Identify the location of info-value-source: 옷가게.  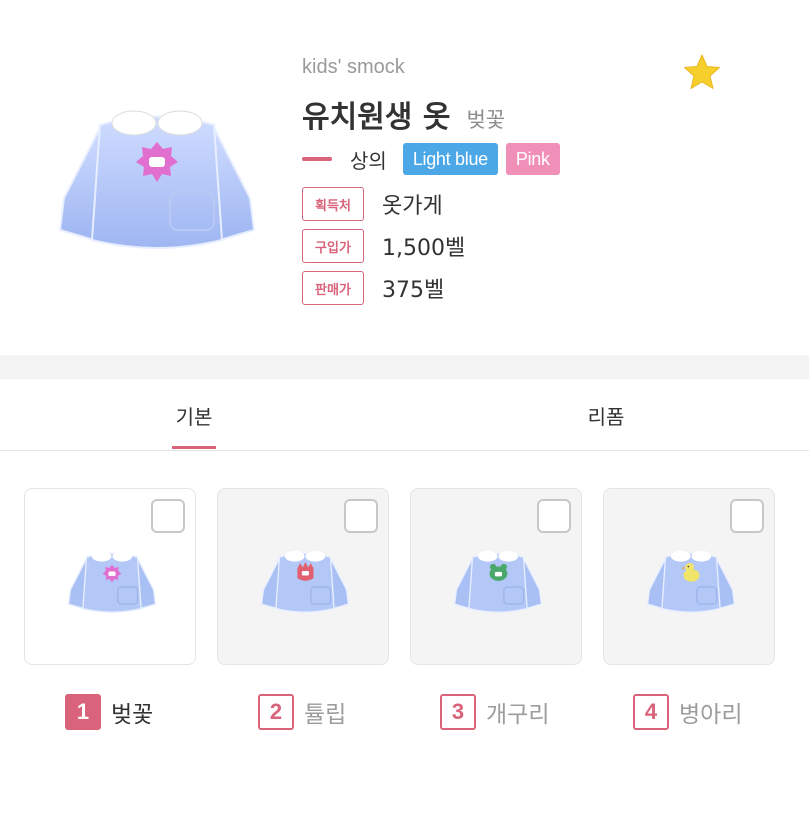
(412, 206).